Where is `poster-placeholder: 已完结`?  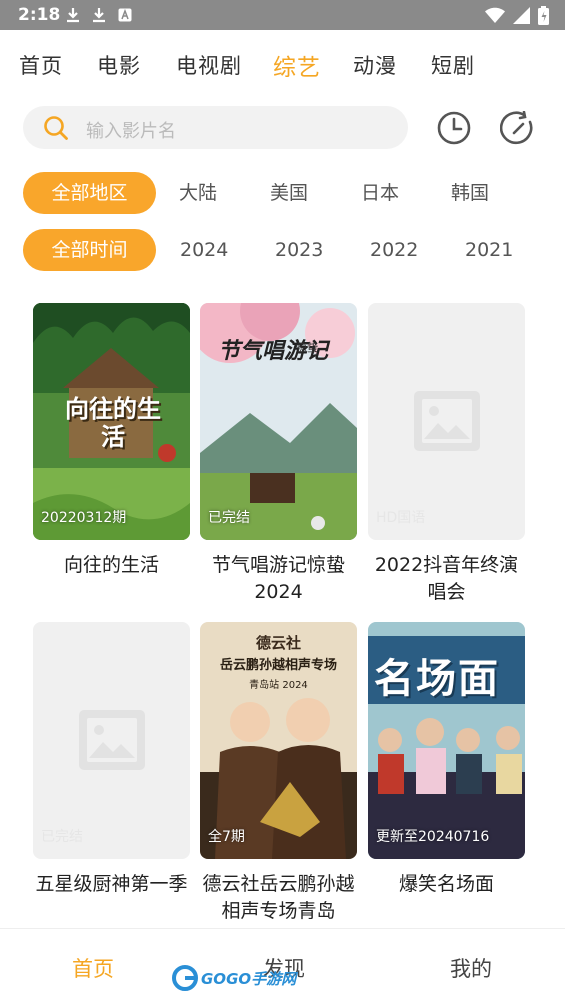
poster-placeholder: 已完结 is located at coordinates (111, 740).